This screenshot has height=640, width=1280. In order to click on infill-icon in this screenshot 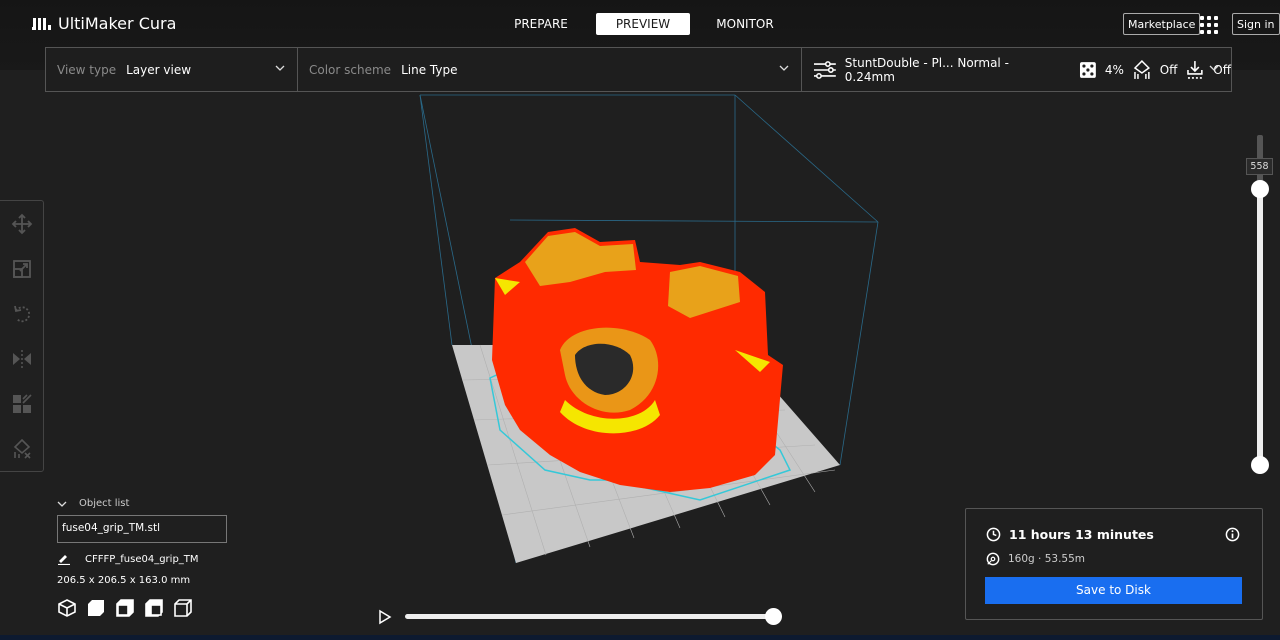, I will do `click(1087, 69)`.